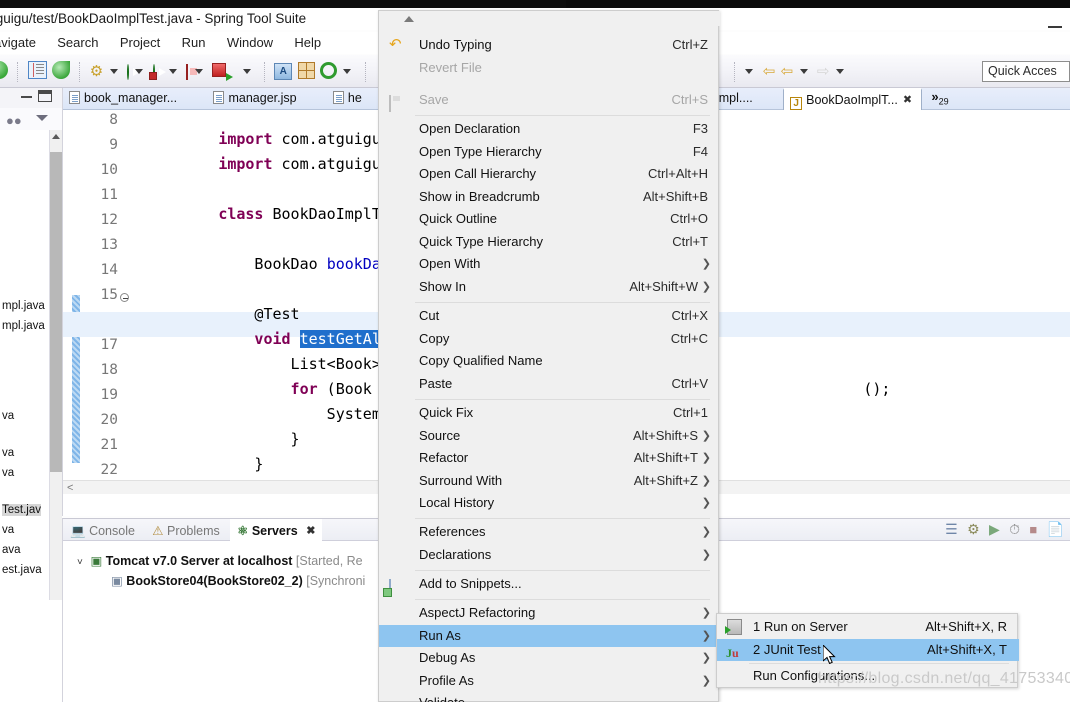 The height and width of the screenshot is (702, 1070). What do you see at coordinates (194, 42) in the screenshot?
I see `menu-item-run: Run` at bounding box center [194, 42].